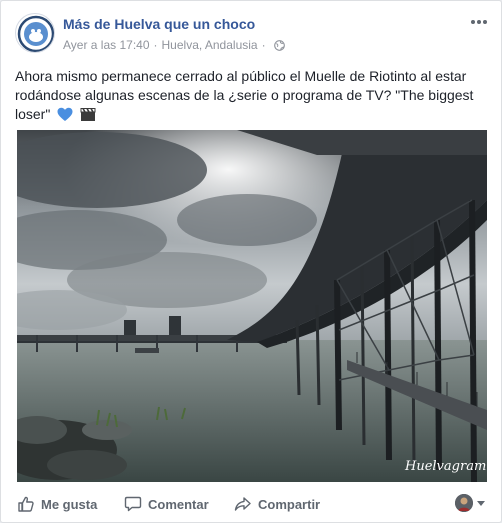  What do you see at coordinates (481, 503) in the screenshot?
I see `chevron-down-icon` at bounding box center [481, 503].